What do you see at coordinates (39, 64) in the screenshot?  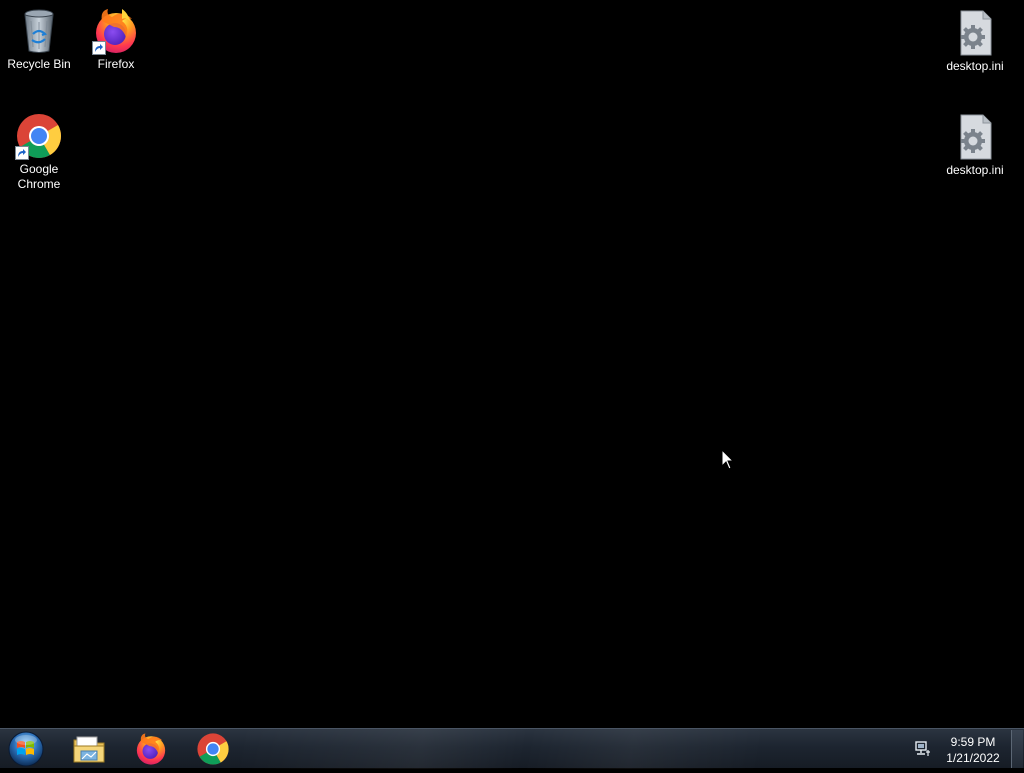 I see `desktop-icon-label: Recycle Bin` at bounding box center [39, 64].